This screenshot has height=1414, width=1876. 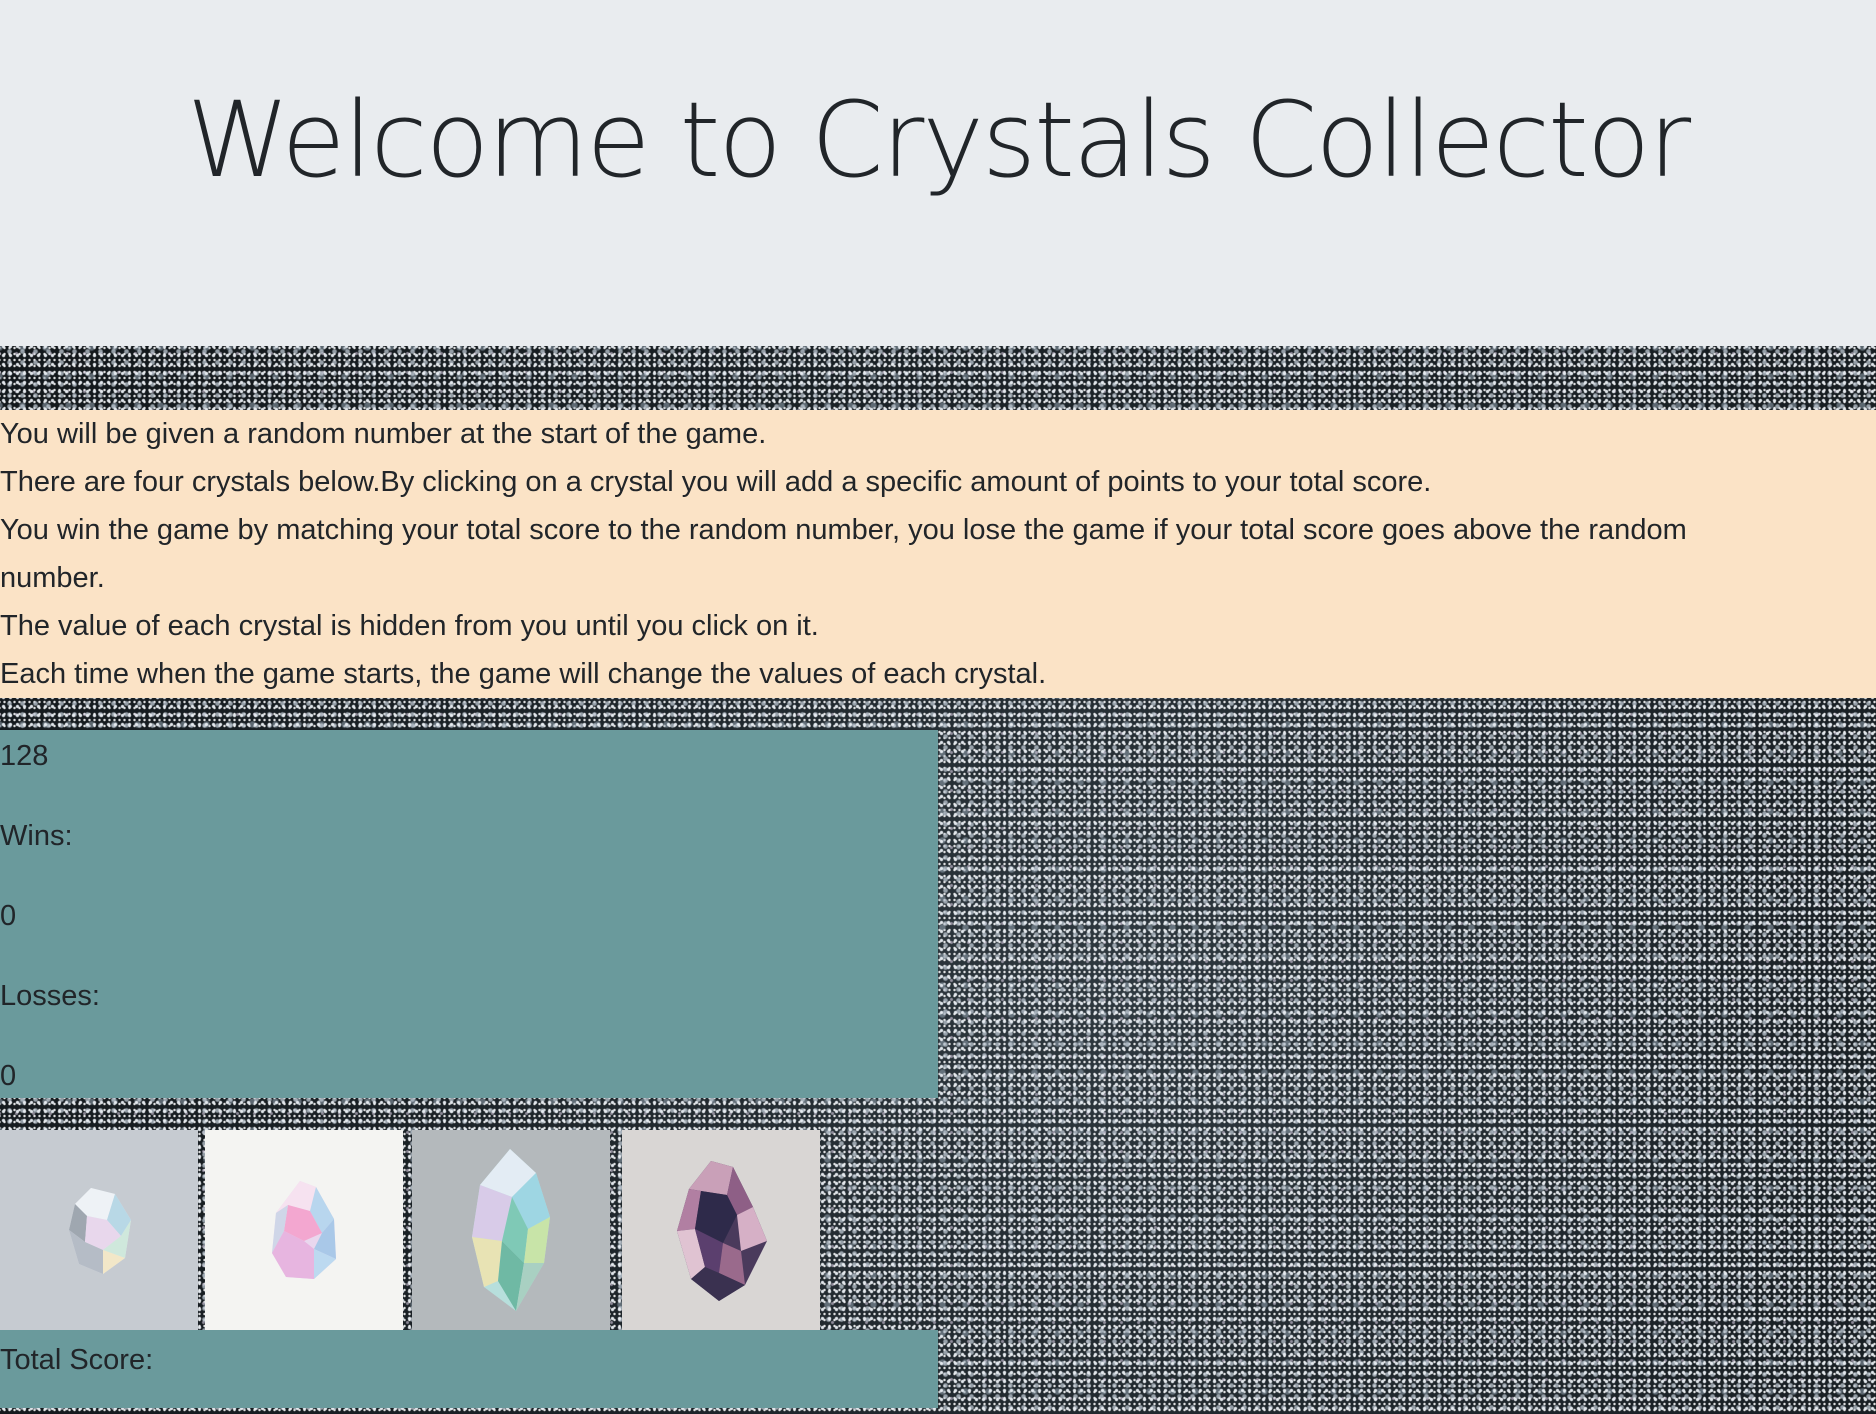 What do you see at coordinates (36, 836) in the screenshot?
I see `wins-label: Wins:` at bounding box center [36, 836].